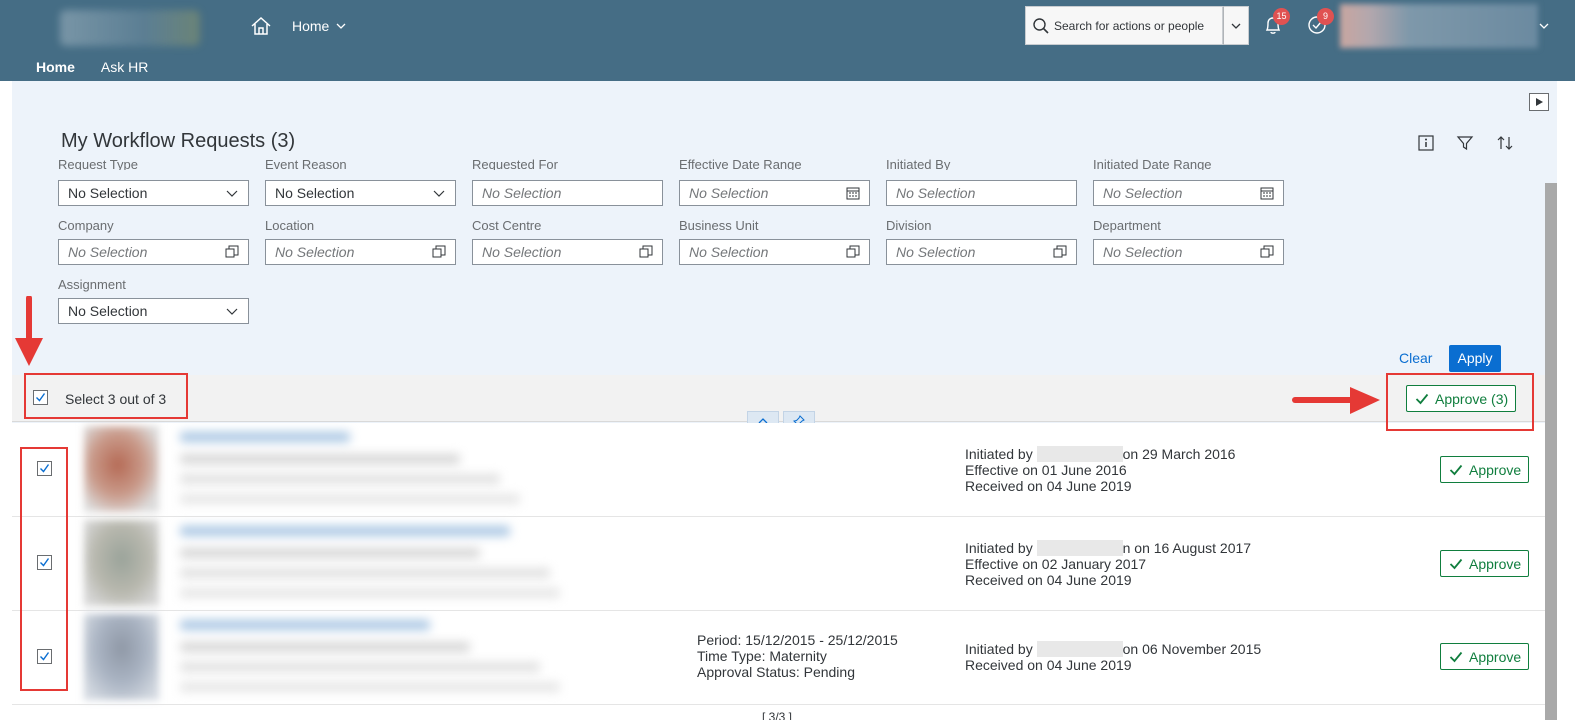  What do you see at coordinates (1415, 358) in the screenshot?
I see `clear-button: Clear` at bounding box center [1415, 358].